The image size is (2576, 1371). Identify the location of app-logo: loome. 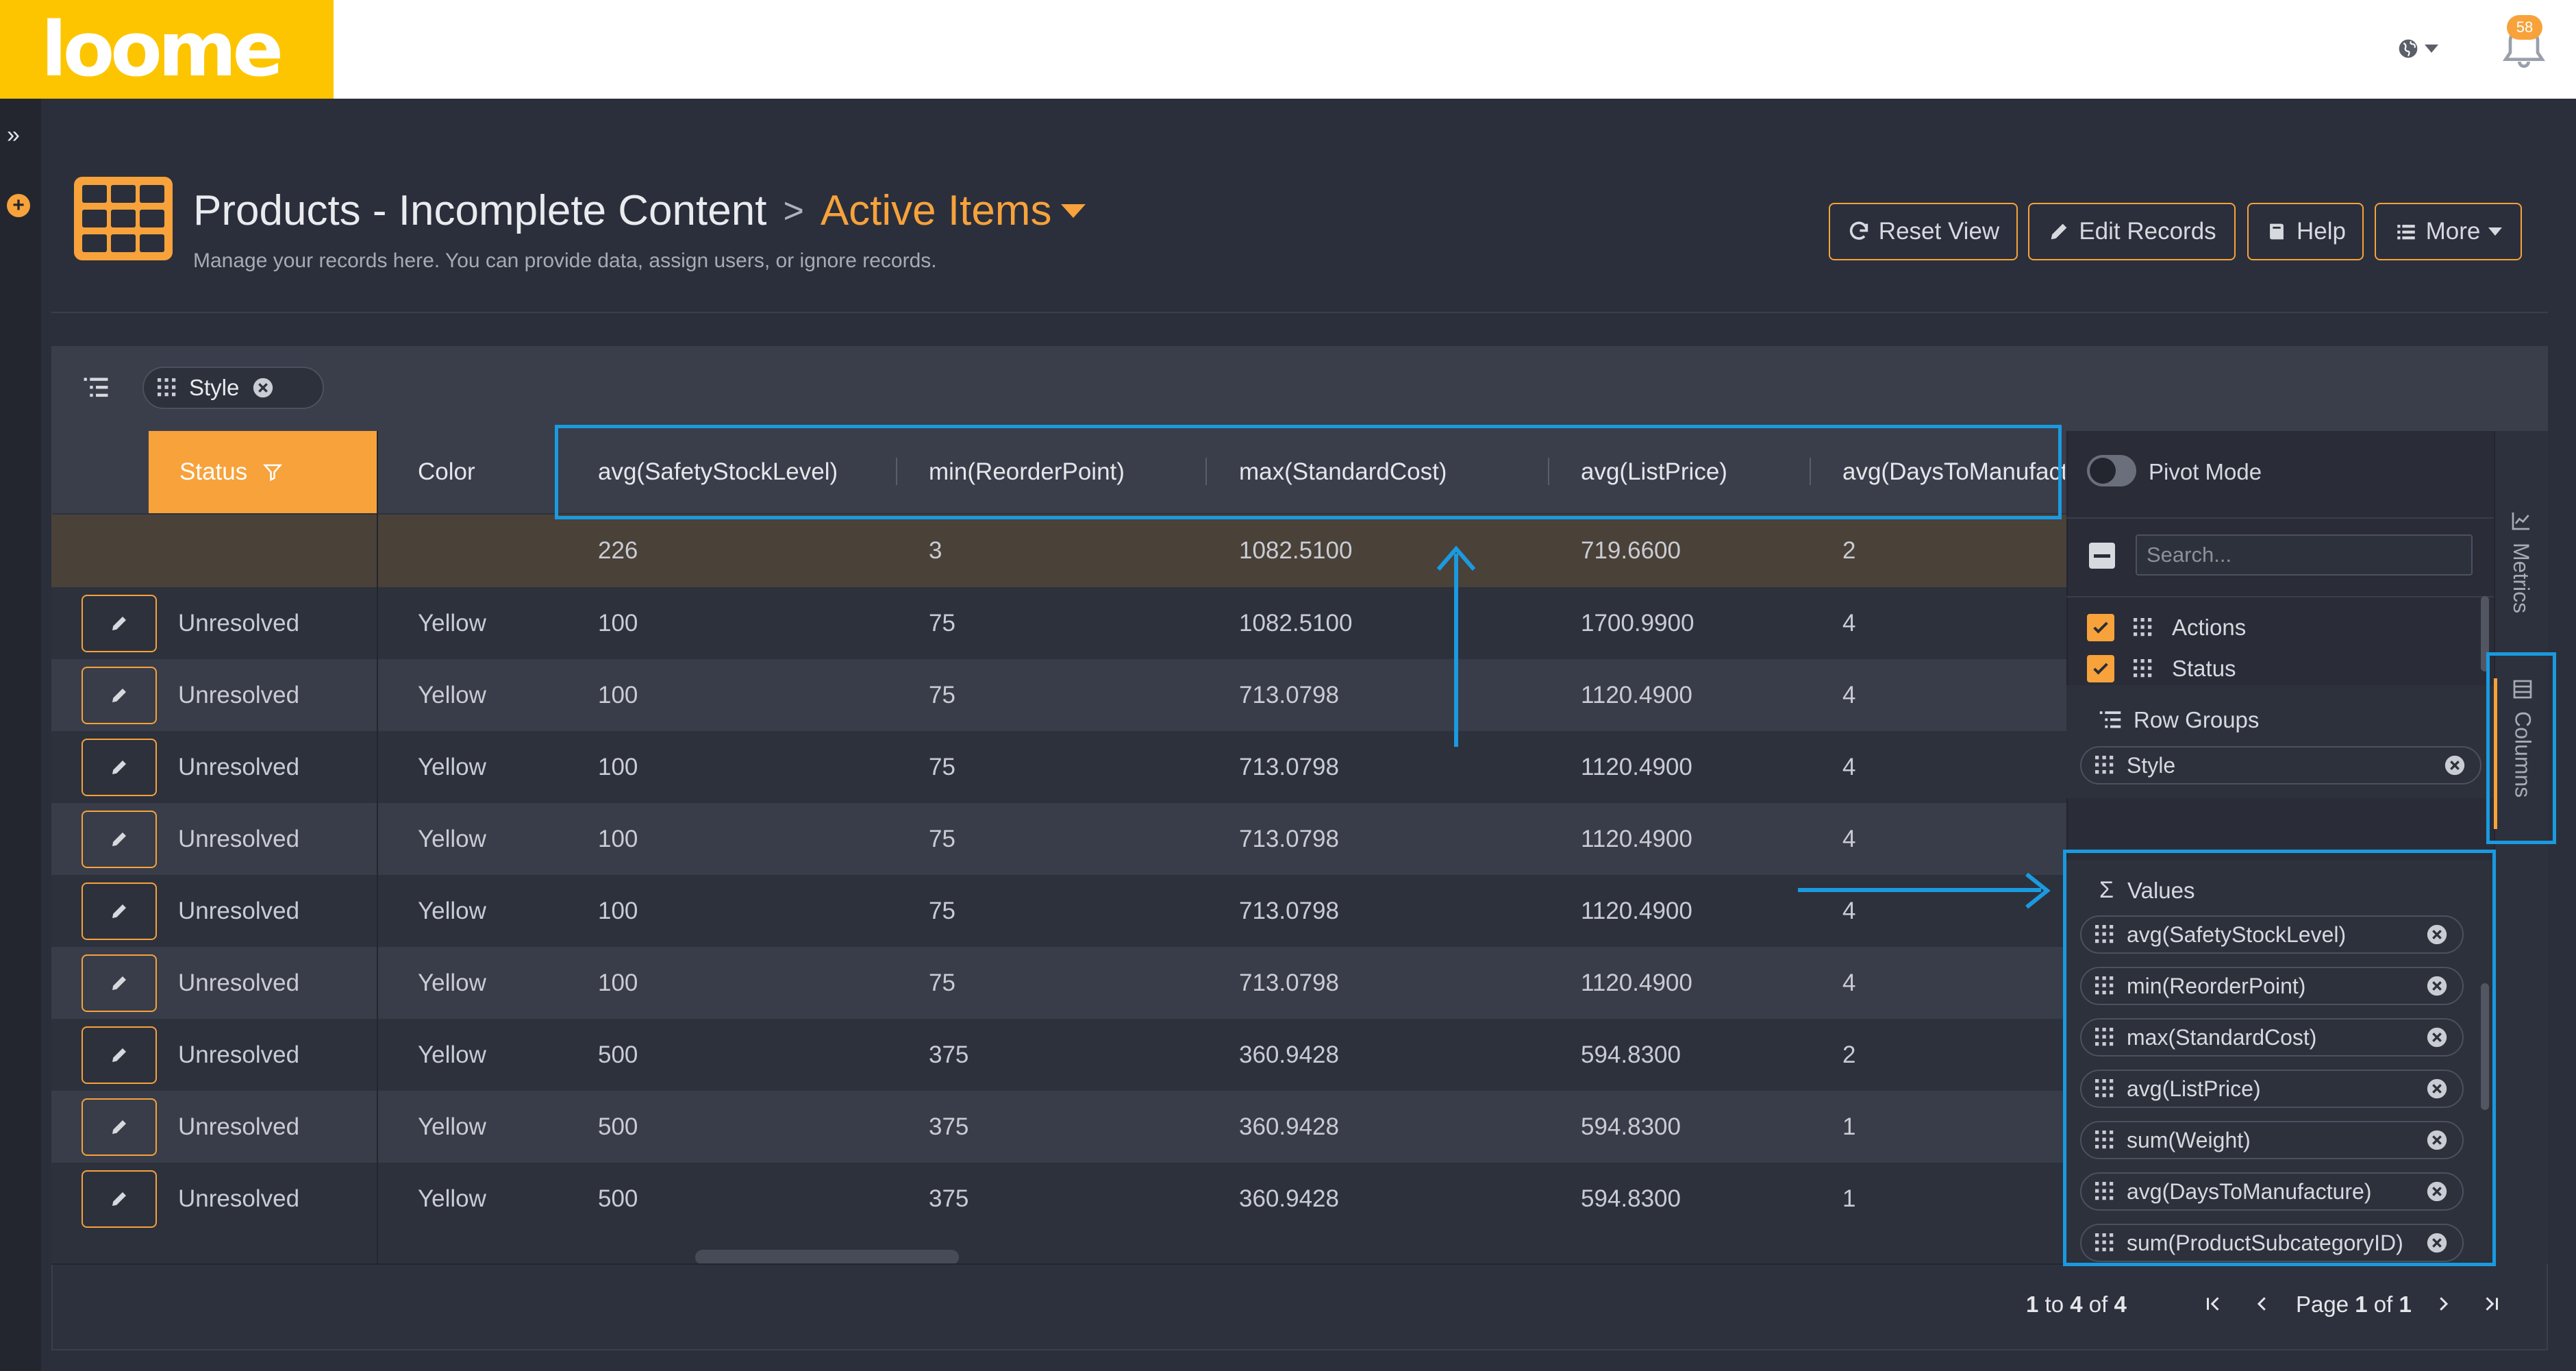
(167, 49).